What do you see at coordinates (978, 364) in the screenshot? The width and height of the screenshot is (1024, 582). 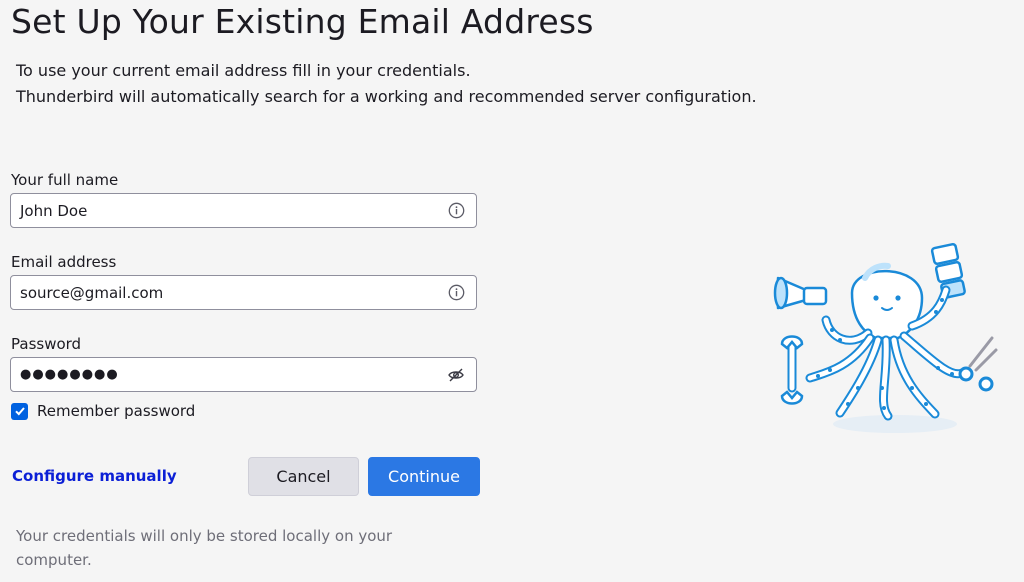 I see `scissors-icon` at bounding box center [978, 364].